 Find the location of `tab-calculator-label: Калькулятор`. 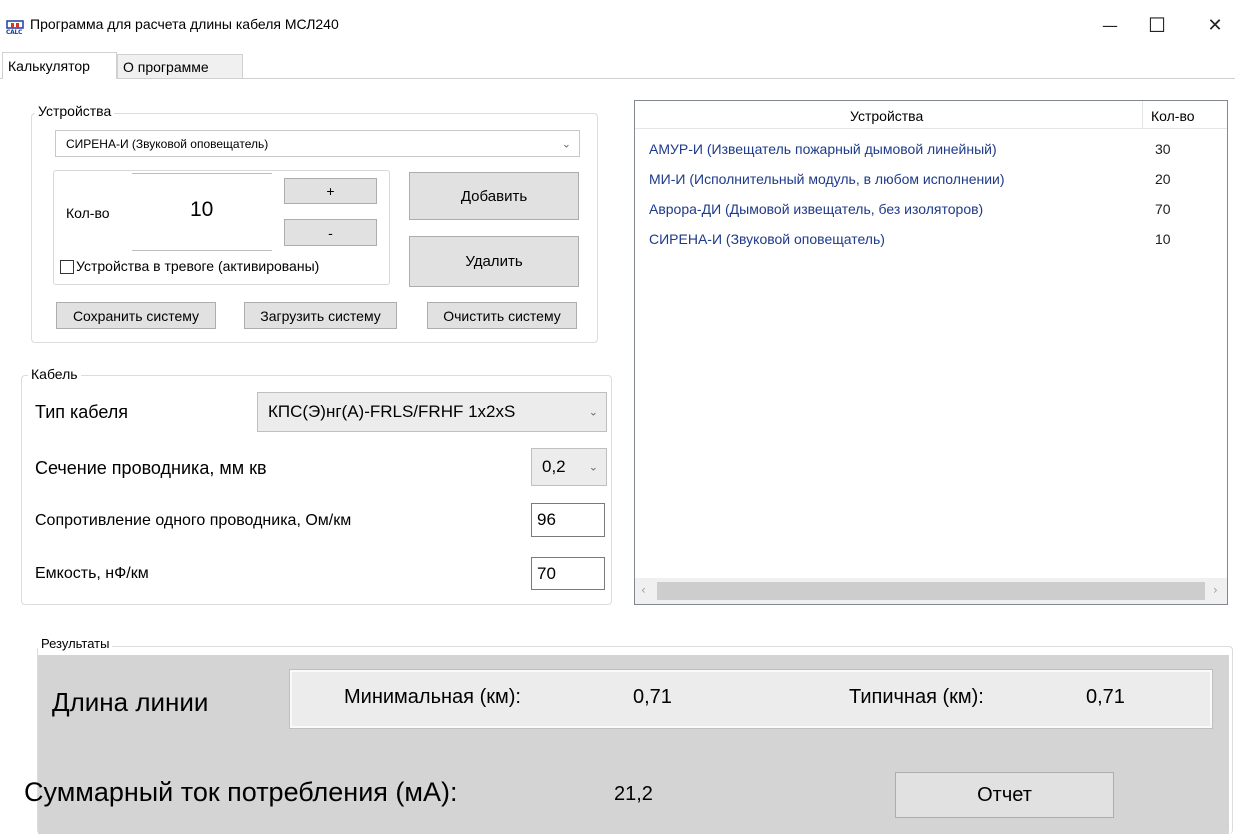

tab-calculator-label: Калькулятор is located at coordinates (49, 66).